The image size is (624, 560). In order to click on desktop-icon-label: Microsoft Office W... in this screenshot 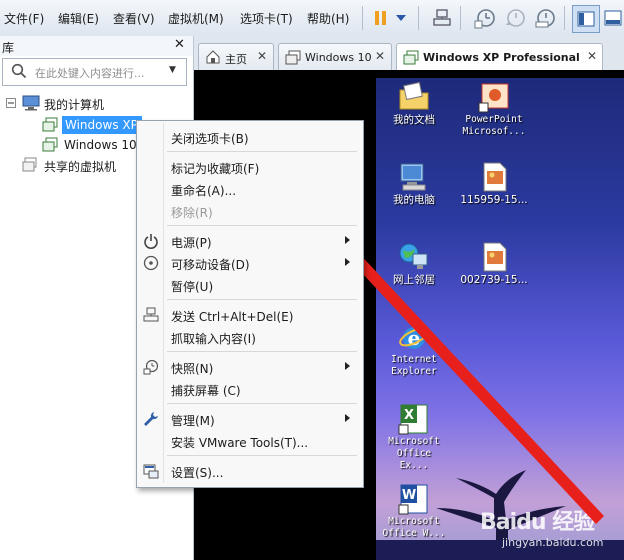, I will do `click(414, 527)`.